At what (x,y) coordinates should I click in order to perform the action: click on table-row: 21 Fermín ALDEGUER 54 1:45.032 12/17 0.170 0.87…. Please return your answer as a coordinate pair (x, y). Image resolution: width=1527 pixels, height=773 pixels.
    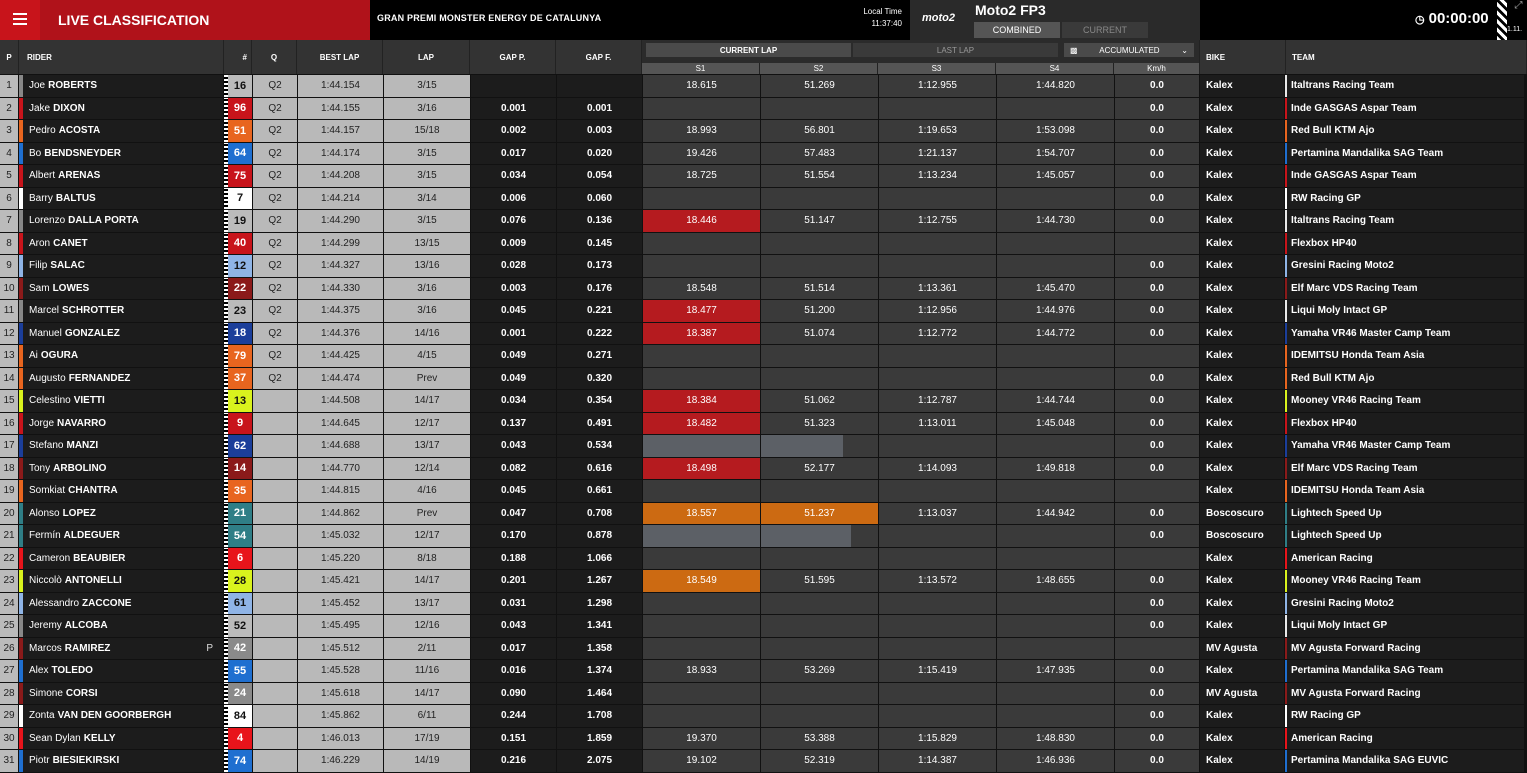
    Looking at the image, I should click on (763, 536).